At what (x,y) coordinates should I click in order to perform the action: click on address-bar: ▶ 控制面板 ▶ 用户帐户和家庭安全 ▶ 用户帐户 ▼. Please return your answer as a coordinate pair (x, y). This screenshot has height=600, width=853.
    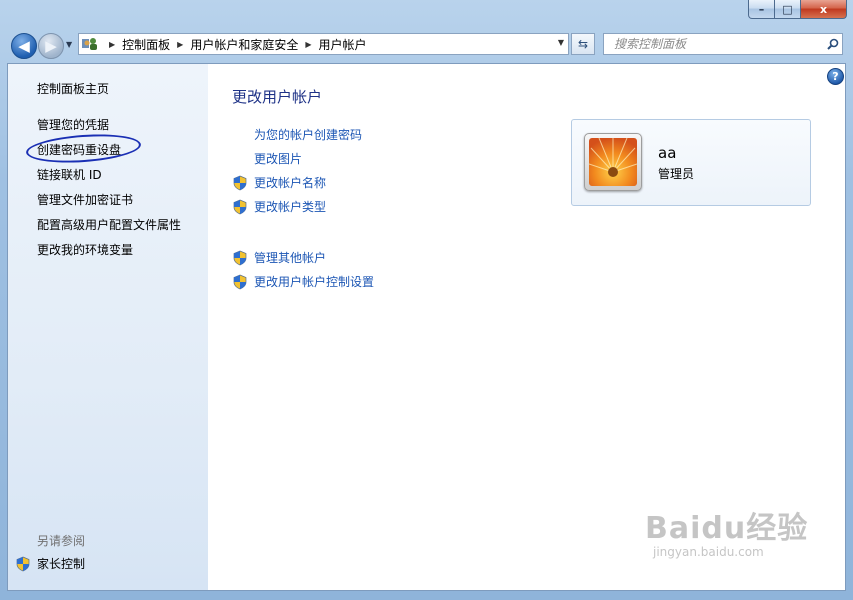
    Looking at the image, I should click on (323, 44).